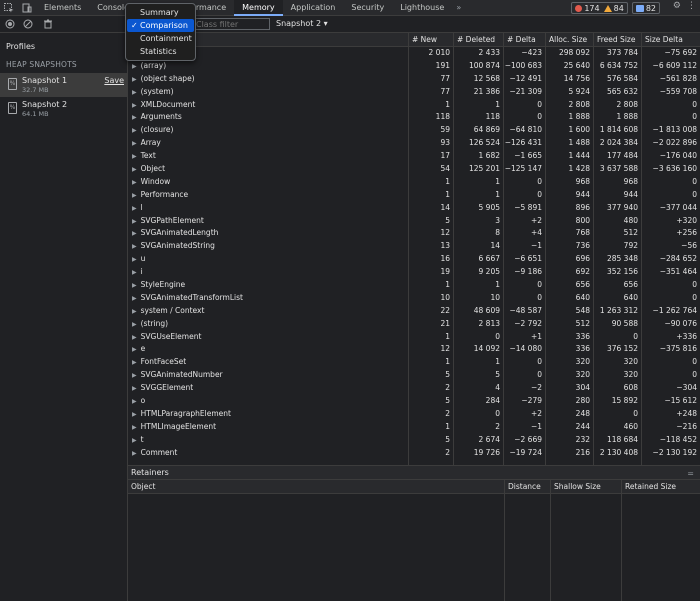 Image resolution: width=700 pixels, height=601 pixels. Describe the element at coordinates (414, 259) in the screenshot. I see `table-row: ▶ u 16 6 667 −6 651 696 285 348 −284 652` at that location.